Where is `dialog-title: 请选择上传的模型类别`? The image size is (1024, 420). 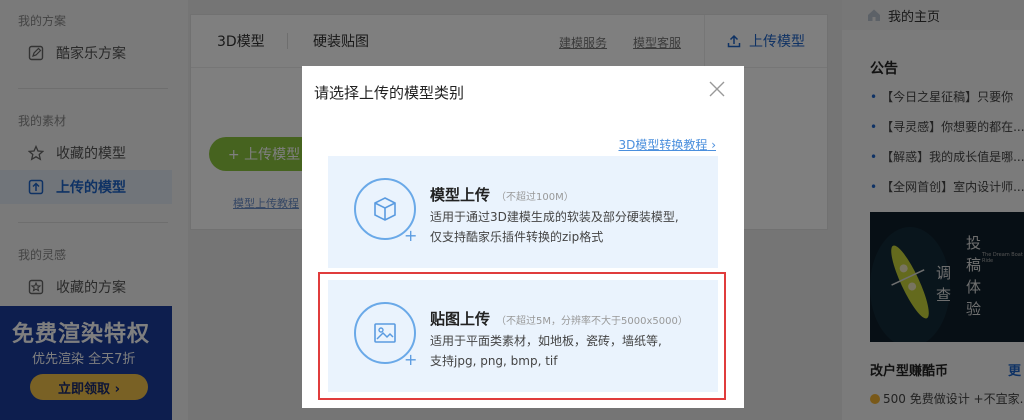
dialog-title: 请选择上传的模型类别 is located at coordinates (389, 93).